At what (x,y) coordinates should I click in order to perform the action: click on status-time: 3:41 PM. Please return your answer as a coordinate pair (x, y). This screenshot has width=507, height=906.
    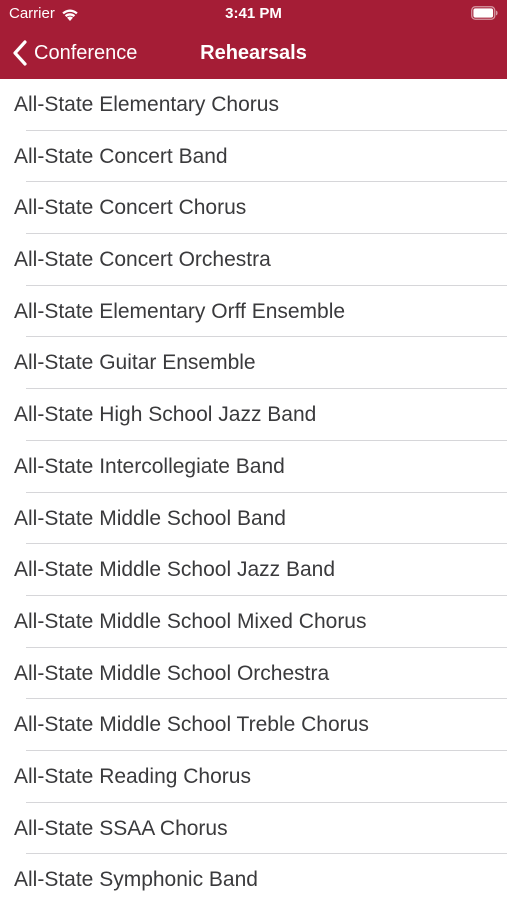
    Looking at the image, I should click on (253, 13).